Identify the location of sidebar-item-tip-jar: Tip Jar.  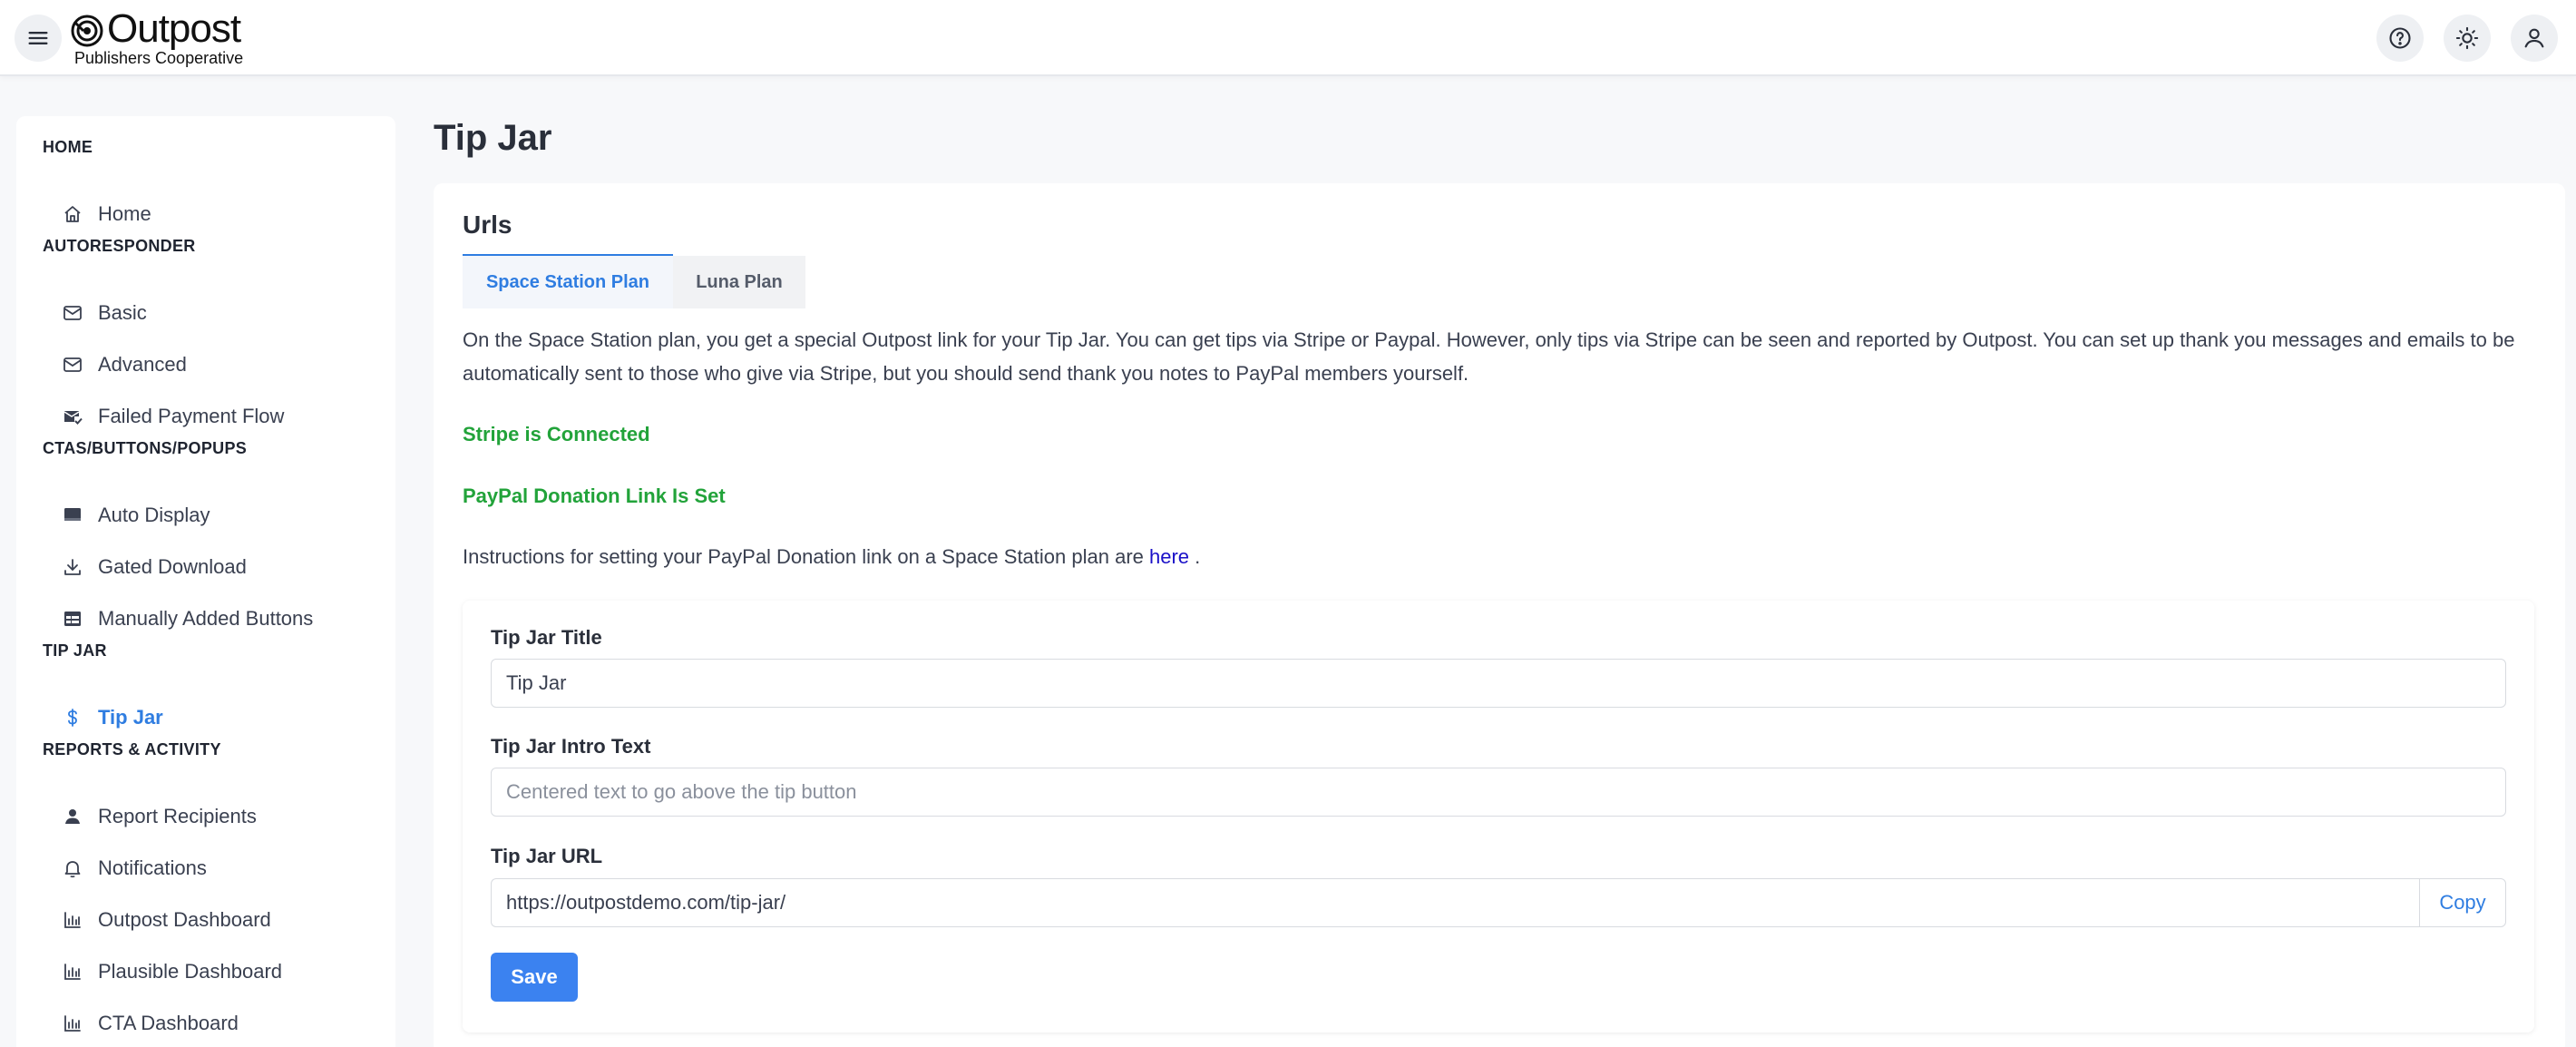
(112, 718).